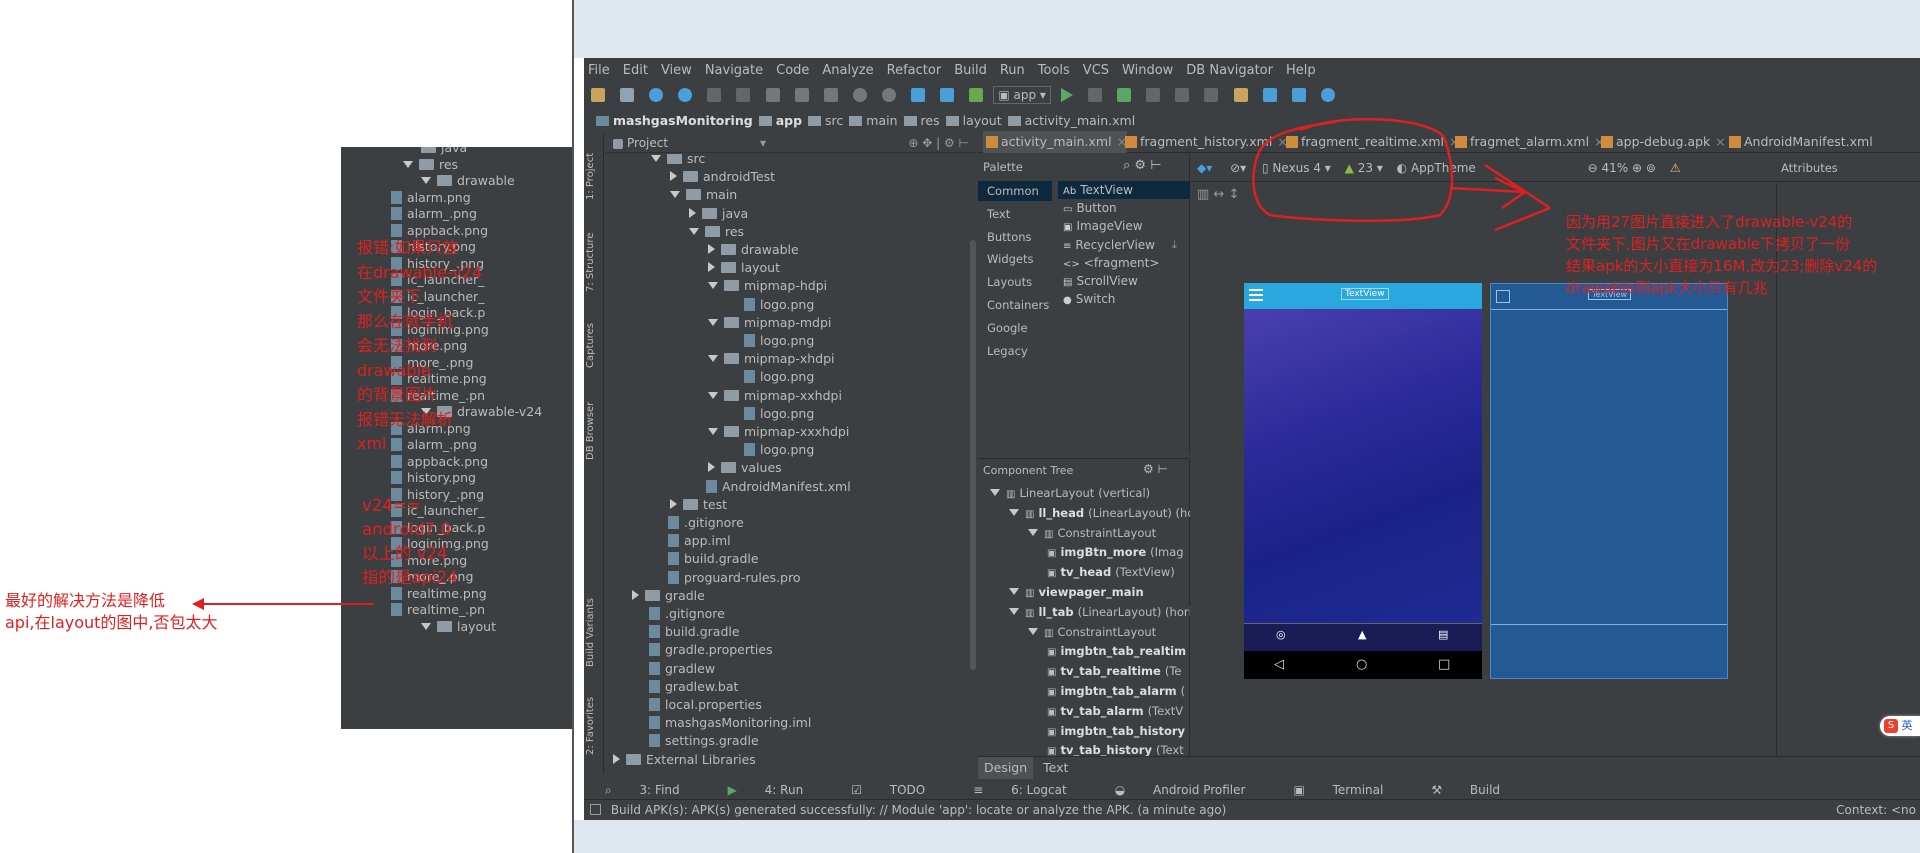 Image resolution: width=1920 pixels, height=853 pixels. I want to click on attributes-label: Attributes, so click(1809, 168).